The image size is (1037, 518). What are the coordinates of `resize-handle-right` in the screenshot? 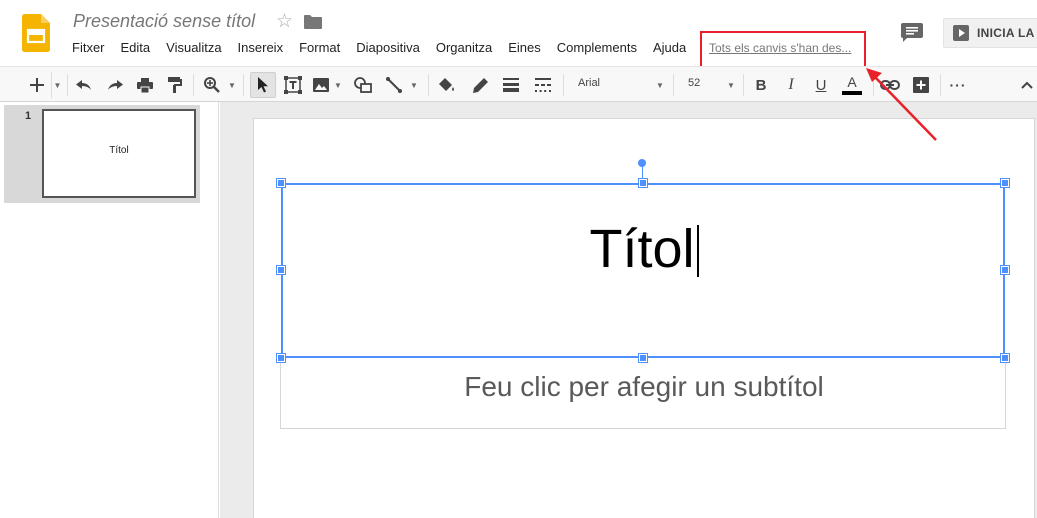 It's located at (1005, 270).